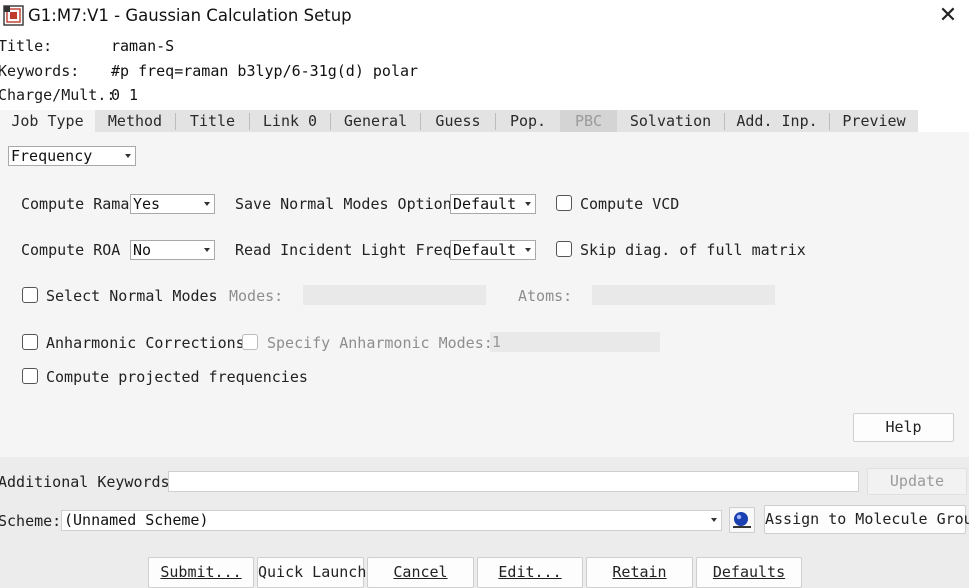  I want to click on tab-pop: Pop., so click(528, 121).